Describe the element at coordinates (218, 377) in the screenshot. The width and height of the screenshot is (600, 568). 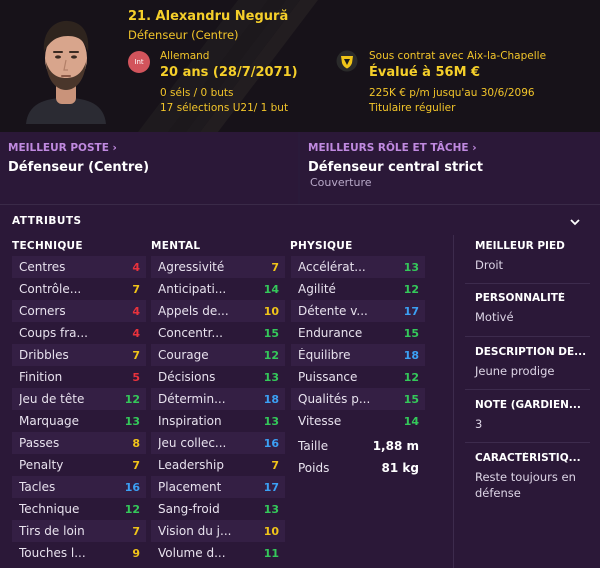
I see `attribute-row-mental: Décisions 13` at that location.